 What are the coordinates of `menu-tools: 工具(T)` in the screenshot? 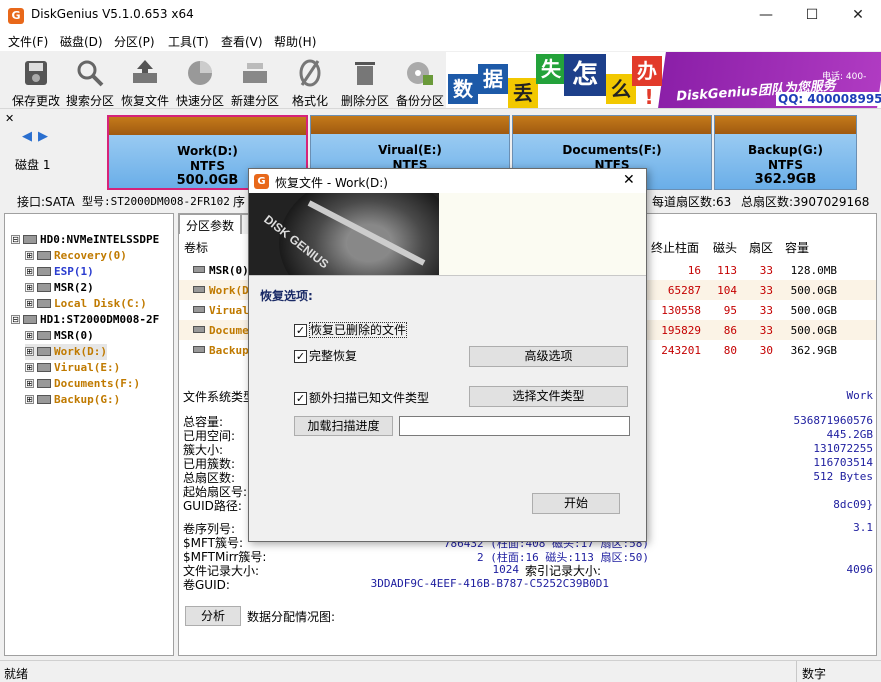 It's located at (188, 41).